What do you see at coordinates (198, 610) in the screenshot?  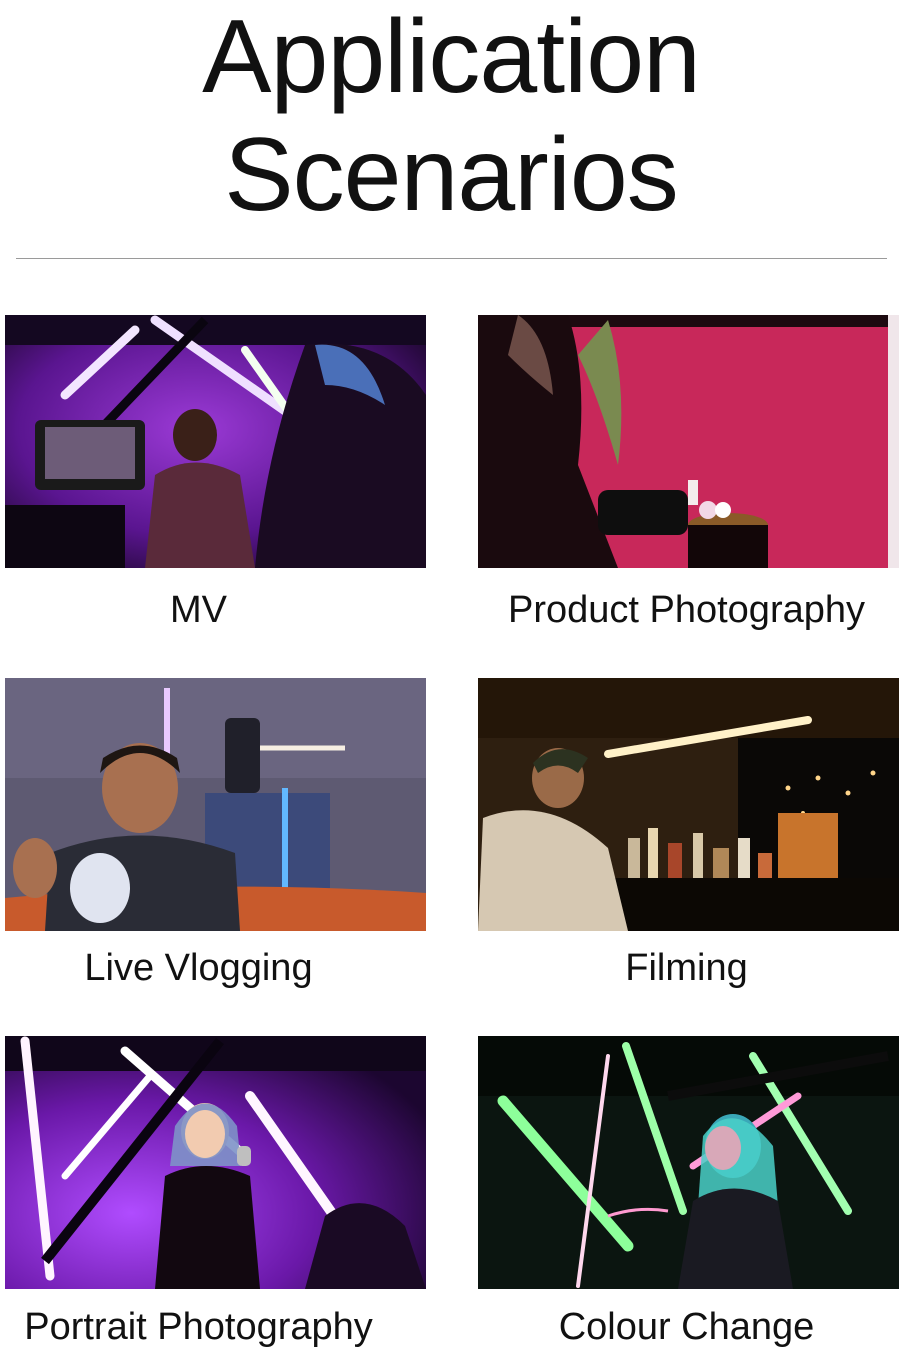 I see `scenario-label: MV` at bounding box center [198, 610].